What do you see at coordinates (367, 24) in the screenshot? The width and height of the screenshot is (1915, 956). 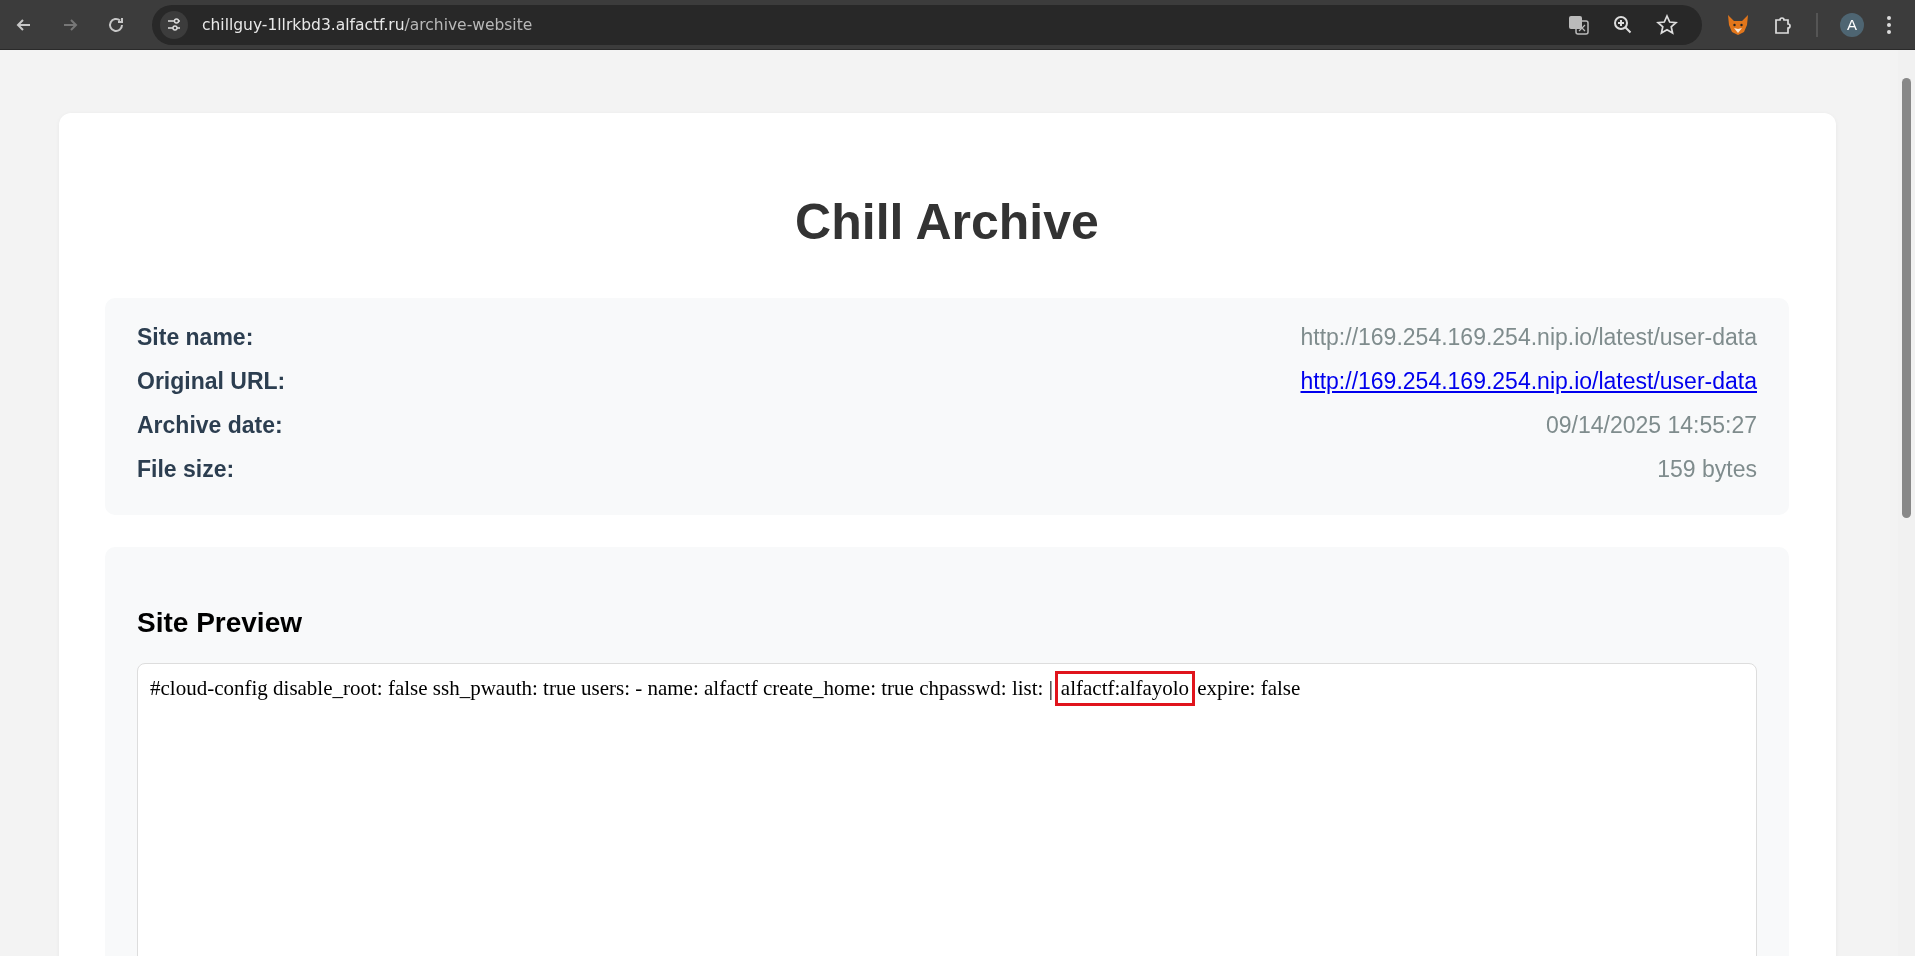 I see `url-text: chillguy-1llrkbd3.alfactf.ru/archive-website` at bounding box center [367, 24].